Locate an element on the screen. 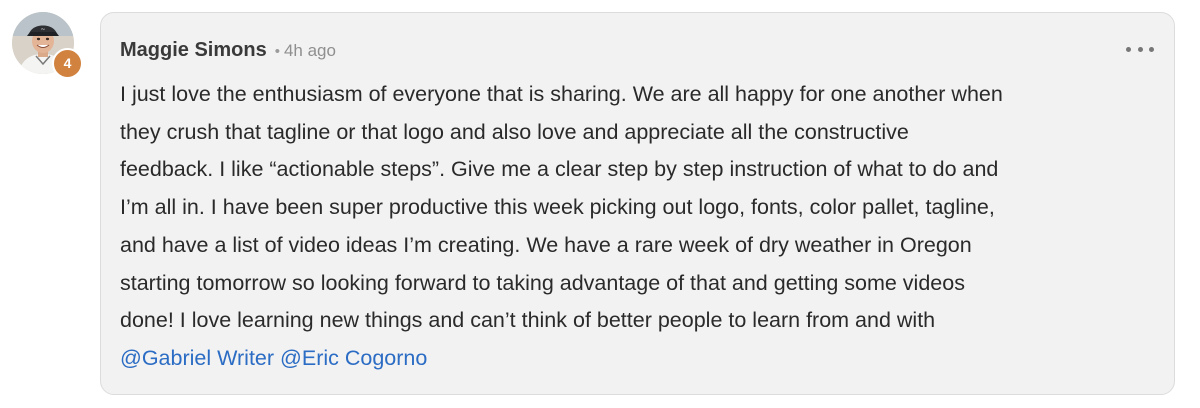  mentions-line: @Gabriel Writer @Eric Cogorno is located at coordinates (640, 359).